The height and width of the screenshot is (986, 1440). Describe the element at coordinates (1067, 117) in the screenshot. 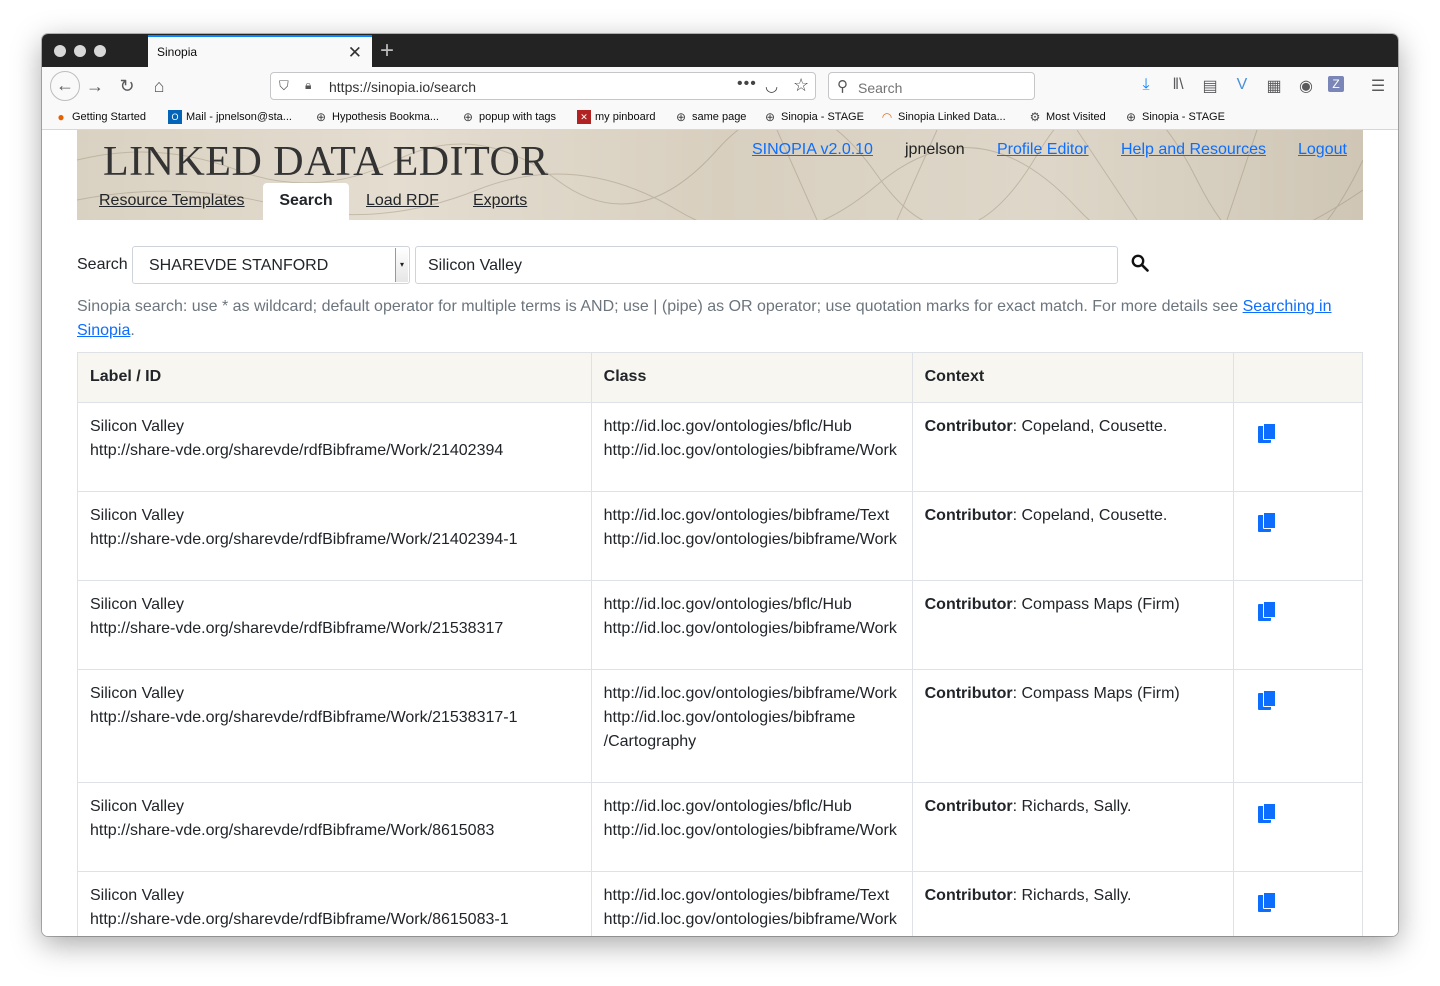

I see `bookmark-item: ⚙ Most Visited` at that location.